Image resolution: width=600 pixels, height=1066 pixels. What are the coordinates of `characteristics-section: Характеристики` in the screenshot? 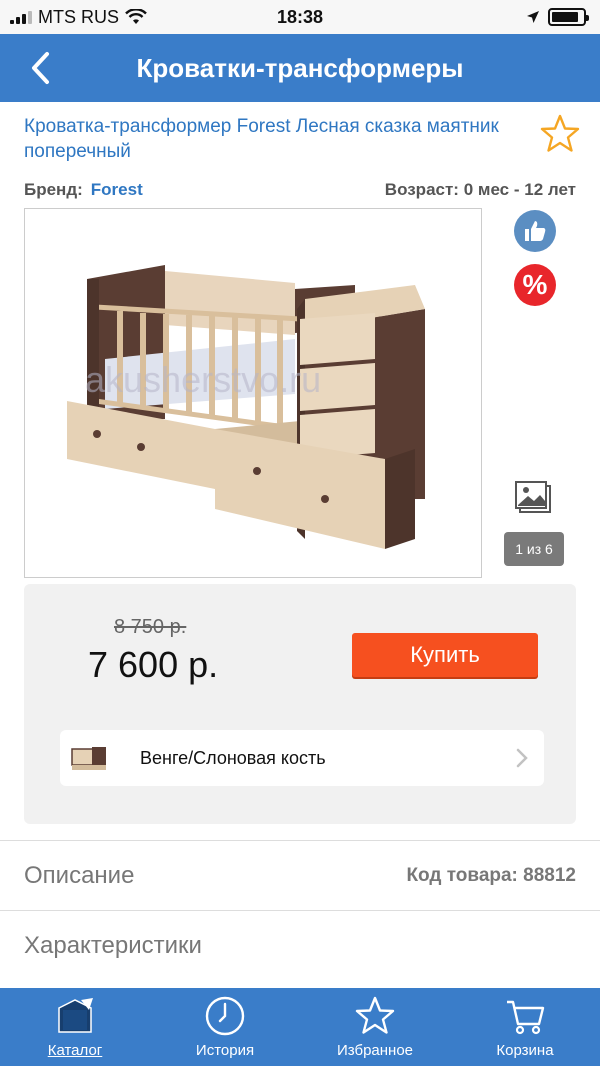 It's located at (300, 945).